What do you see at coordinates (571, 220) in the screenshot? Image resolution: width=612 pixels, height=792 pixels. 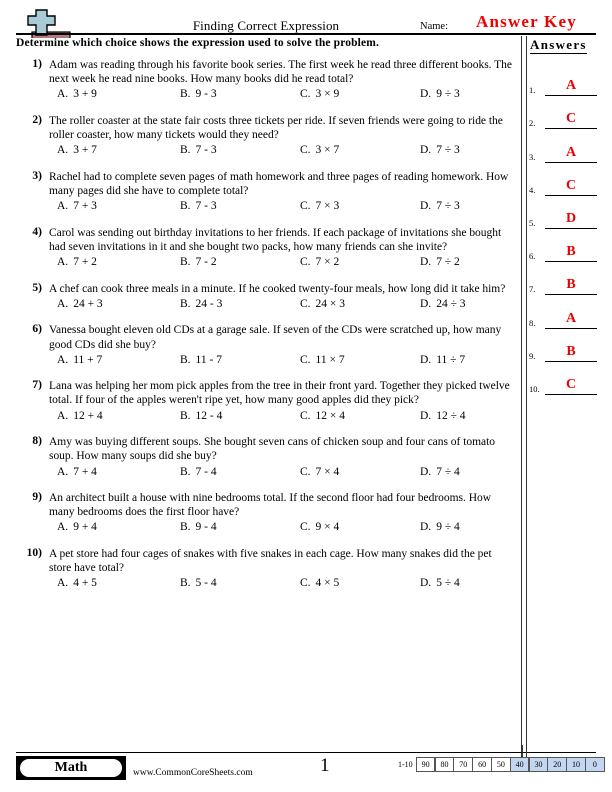 I see `answer-blank: D` at bounding box center [571, 220].